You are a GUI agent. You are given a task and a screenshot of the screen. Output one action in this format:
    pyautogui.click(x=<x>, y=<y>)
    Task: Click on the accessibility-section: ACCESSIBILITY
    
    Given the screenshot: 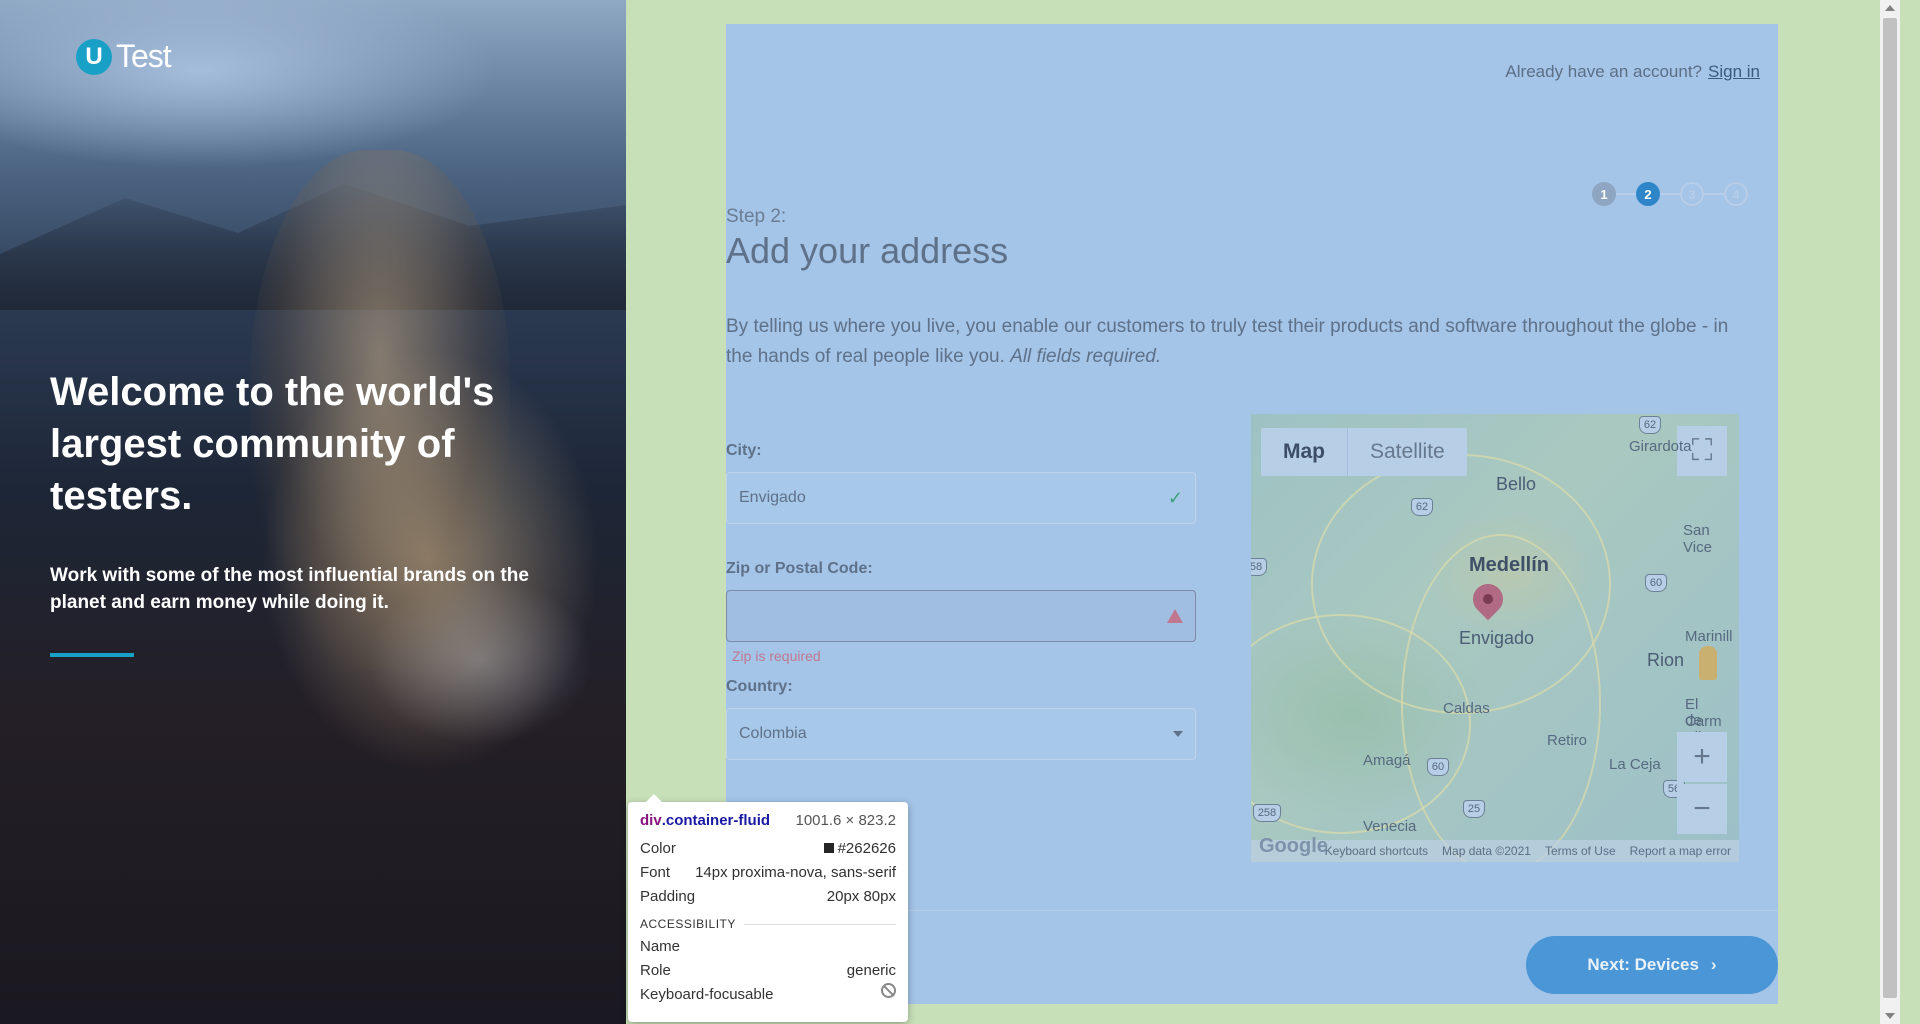 What is the action you would take?
    pyautogui.click(x=768, y=924)
    